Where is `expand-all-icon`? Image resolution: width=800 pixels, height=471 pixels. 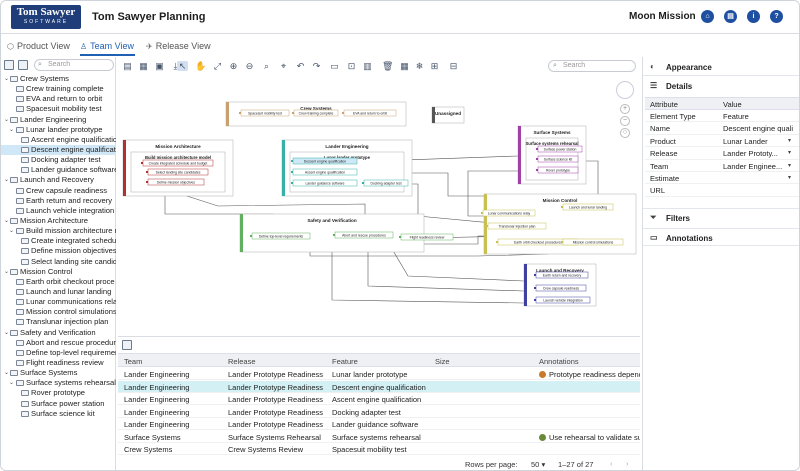 expand-all-icon is located at coordinates (9, 65).